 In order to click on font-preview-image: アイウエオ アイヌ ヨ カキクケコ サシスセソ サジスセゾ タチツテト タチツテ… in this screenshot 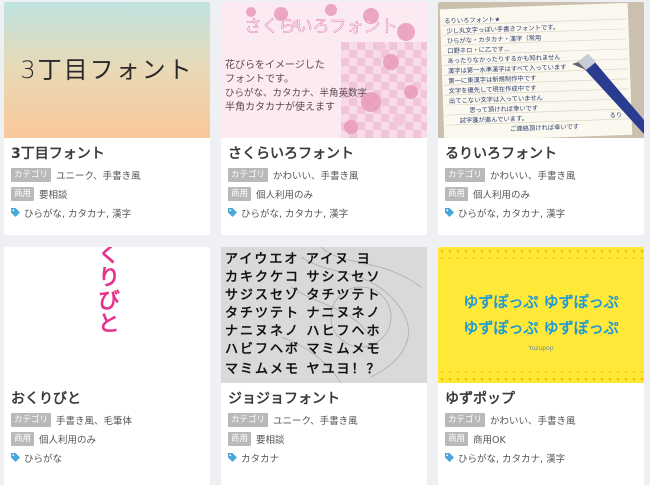, I will do `click(324, 315)`.